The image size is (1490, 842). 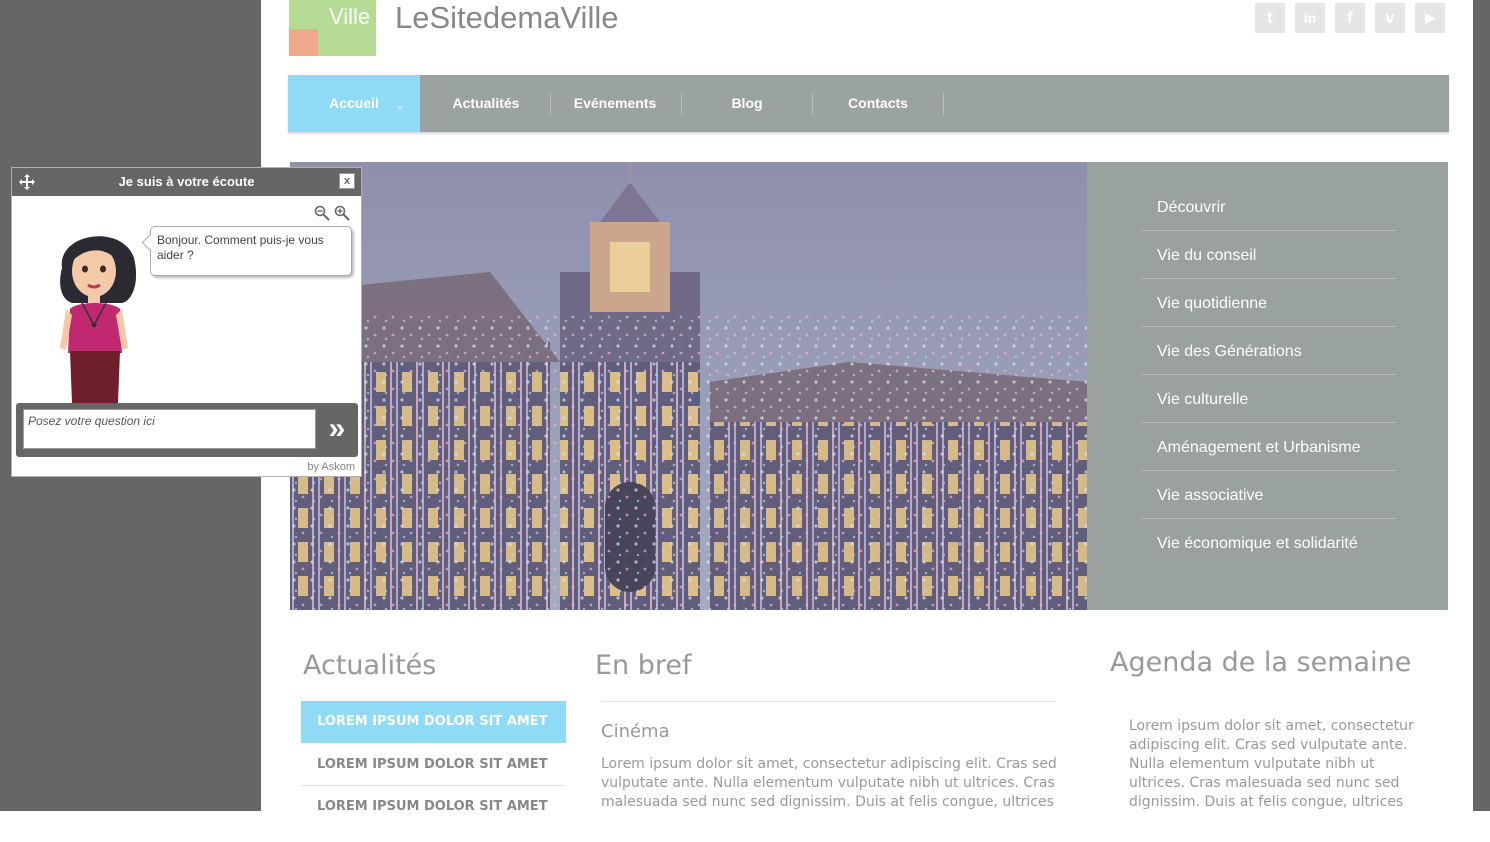 I want to click on chat-input-bar: », so click(x=187, y=430).